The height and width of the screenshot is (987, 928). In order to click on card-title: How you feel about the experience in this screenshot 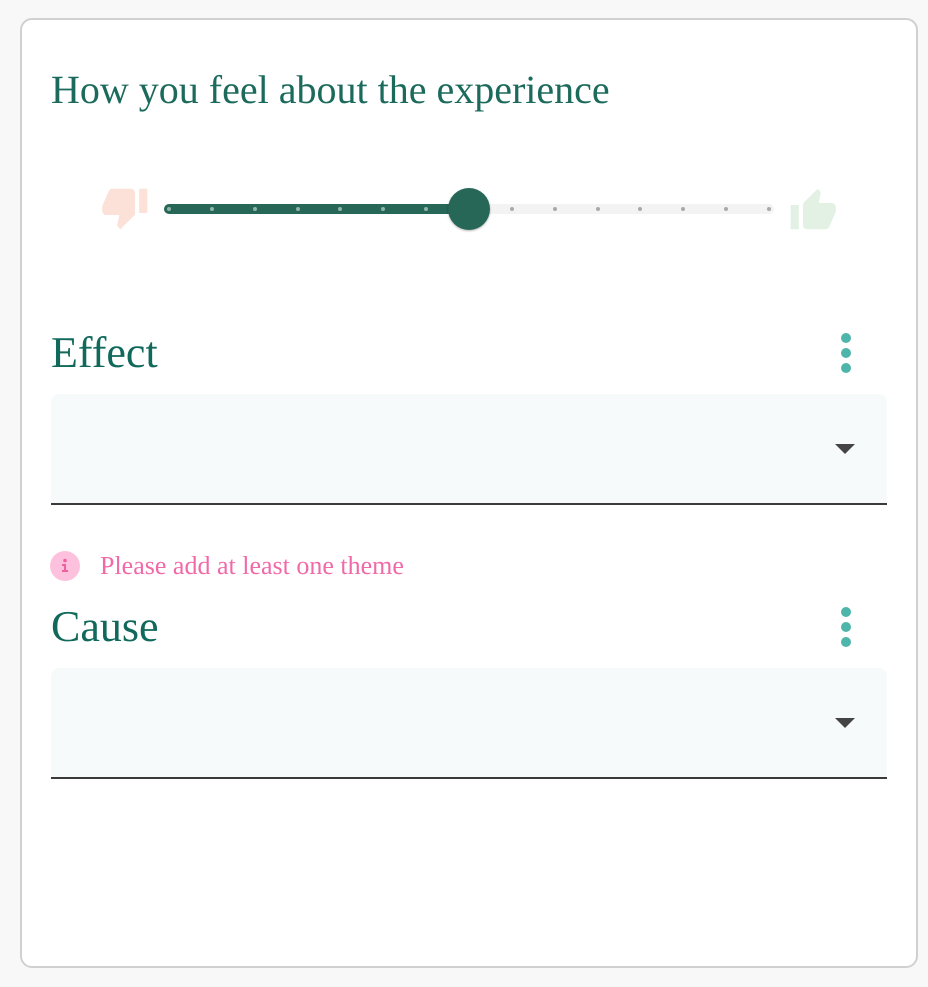, I will do `click(331, 90)`.